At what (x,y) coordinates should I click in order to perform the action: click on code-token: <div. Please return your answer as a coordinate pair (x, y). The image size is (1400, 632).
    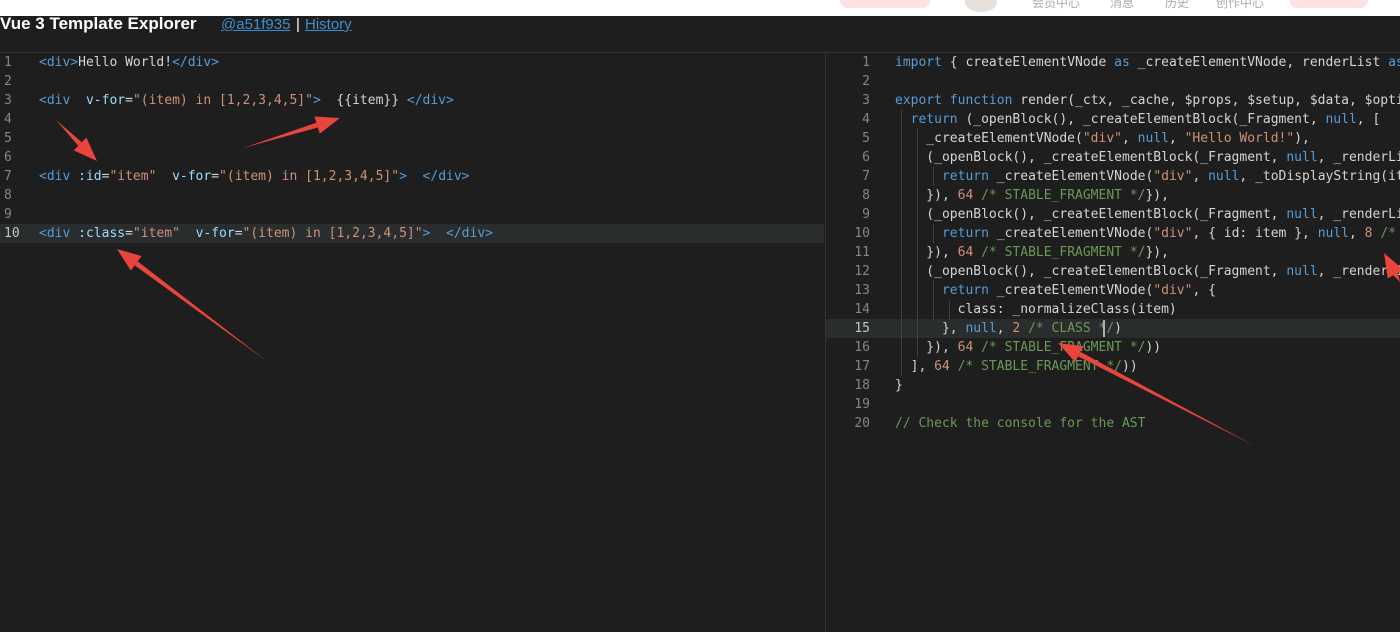
    Looking at the image, I should click on (55, 176).